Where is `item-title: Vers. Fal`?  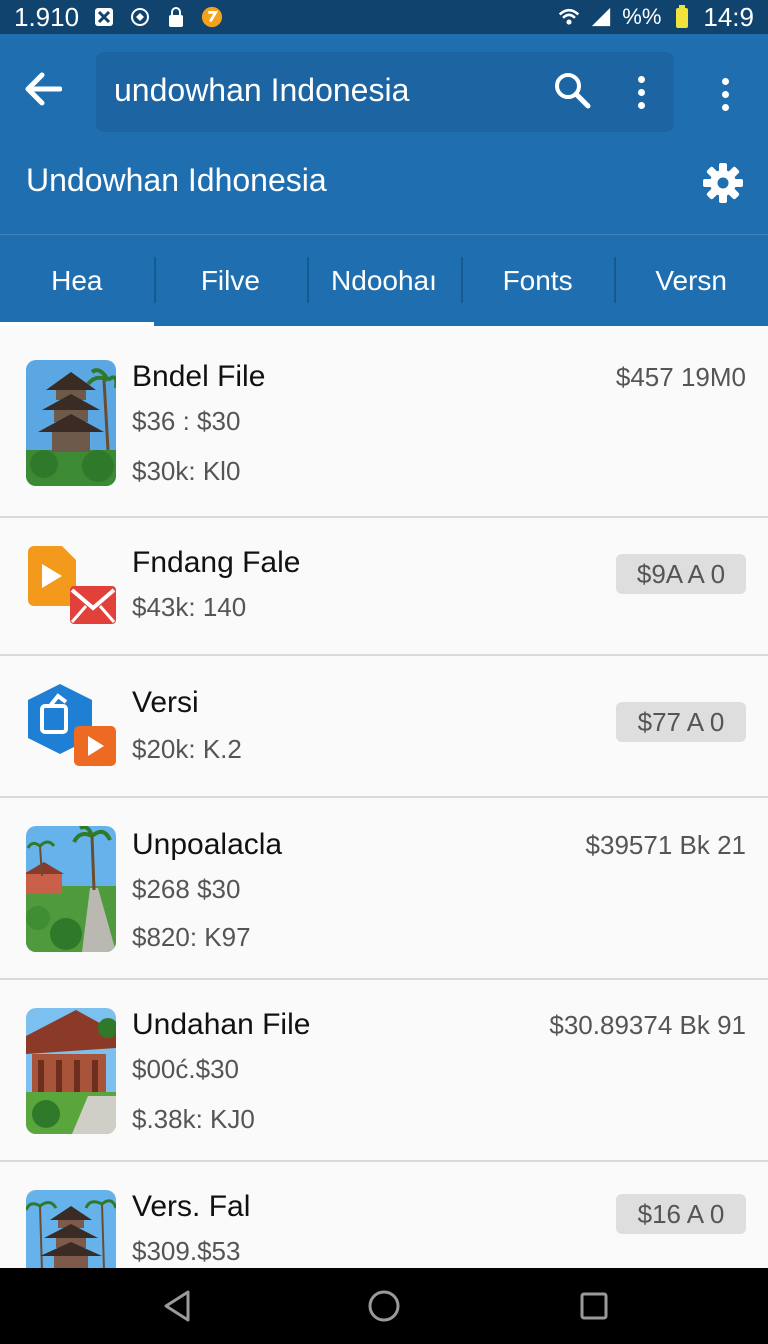
item-title: Vers. Fal is located at coordinates (191, 1206).